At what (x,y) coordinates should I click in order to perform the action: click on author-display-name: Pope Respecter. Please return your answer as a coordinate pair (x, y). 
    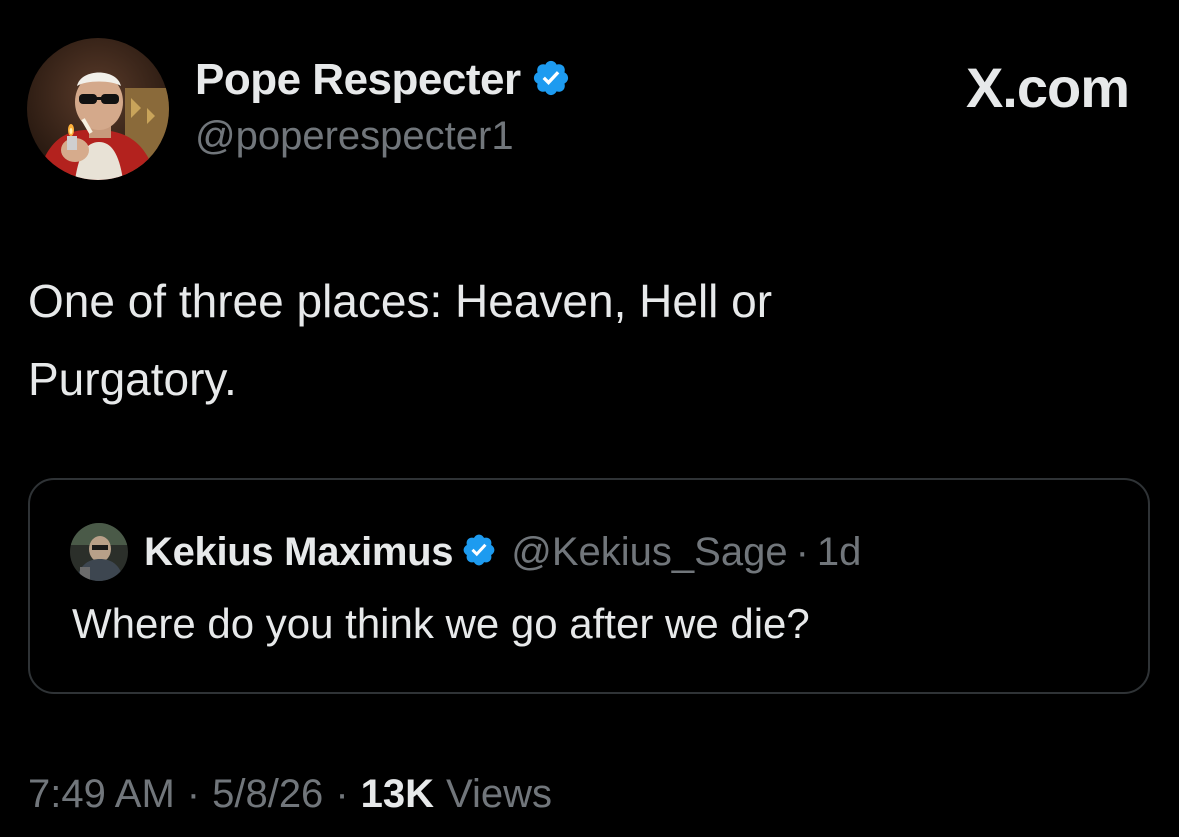
    Looking at the image, I should click on (358, 80).